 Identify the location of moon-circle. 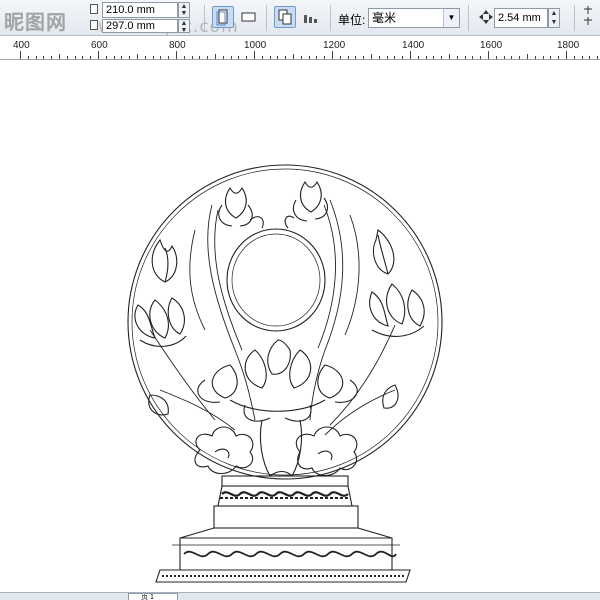
(276, 280).